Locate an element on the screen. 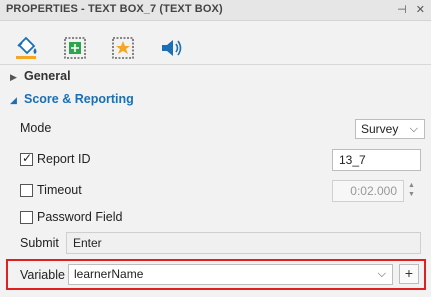 Image resolution: width=431 pixels, height=297 pixels. section-general: ▶ General is located at coordinates (40, 76).